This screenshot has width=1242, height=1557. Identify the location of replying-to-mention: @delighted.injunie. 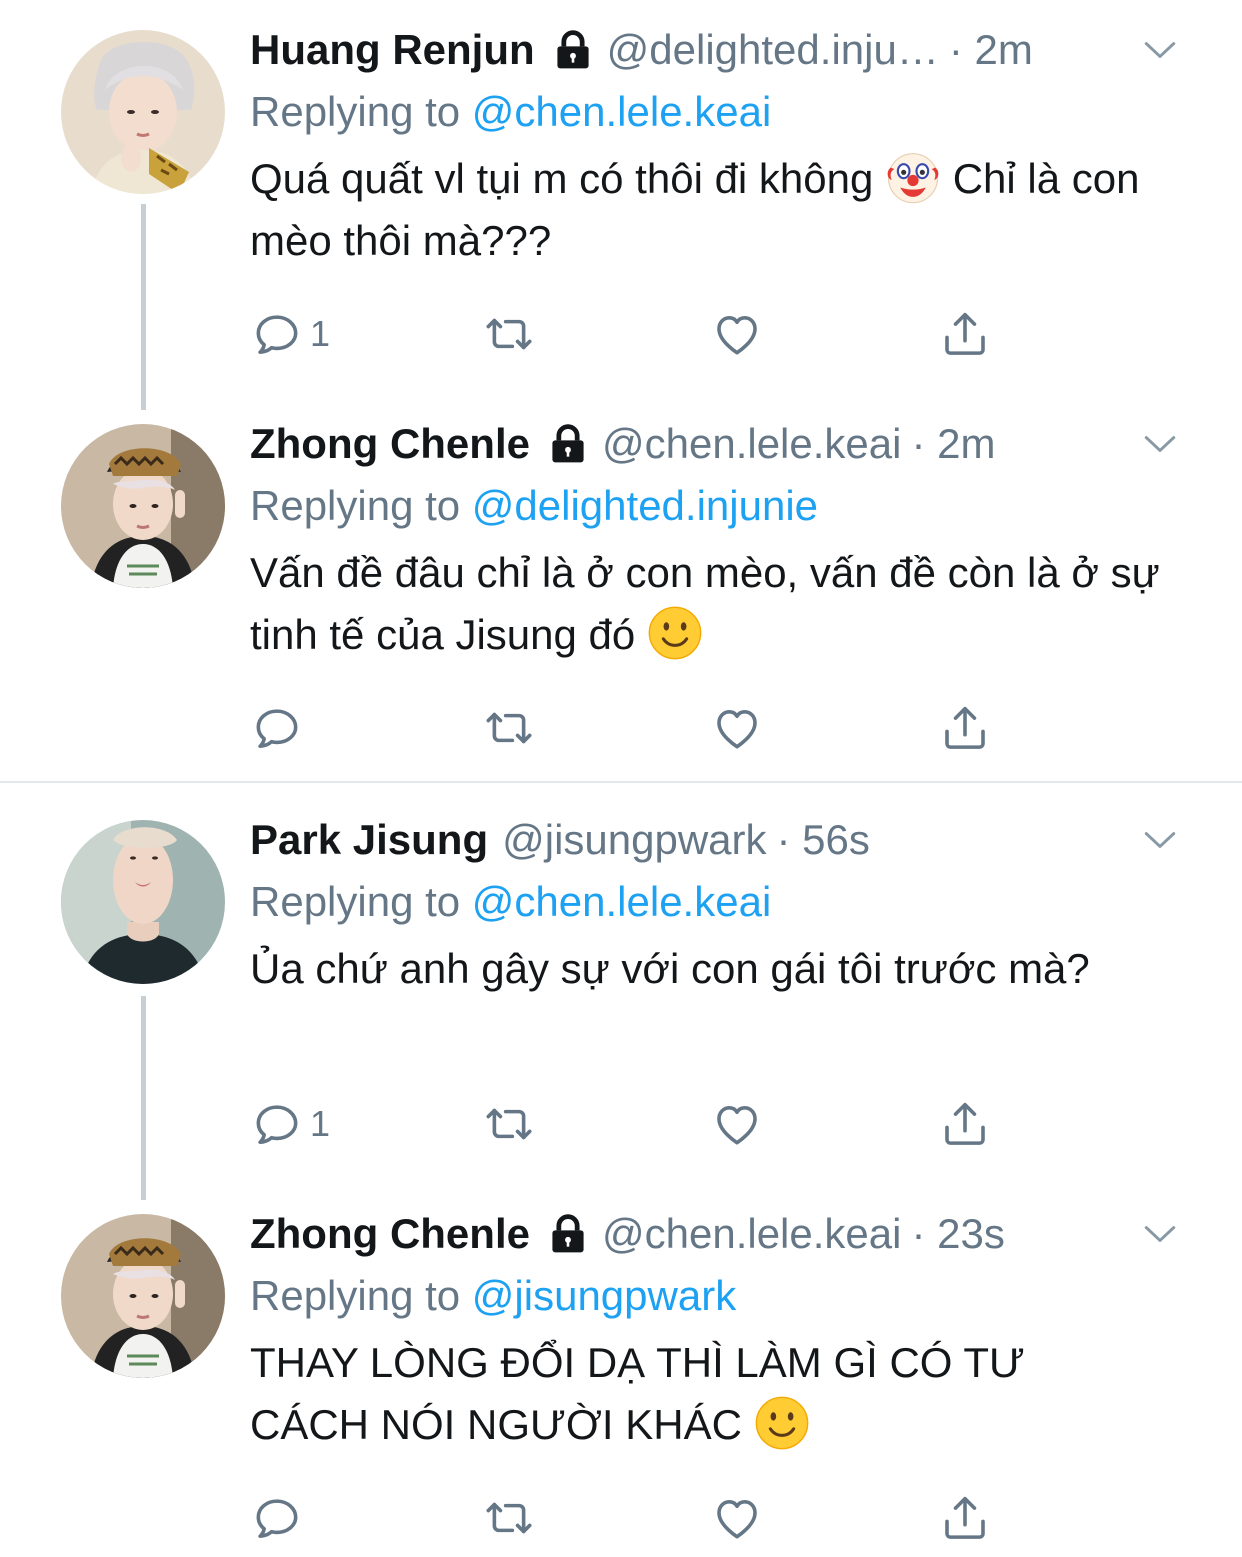
(645, 505).